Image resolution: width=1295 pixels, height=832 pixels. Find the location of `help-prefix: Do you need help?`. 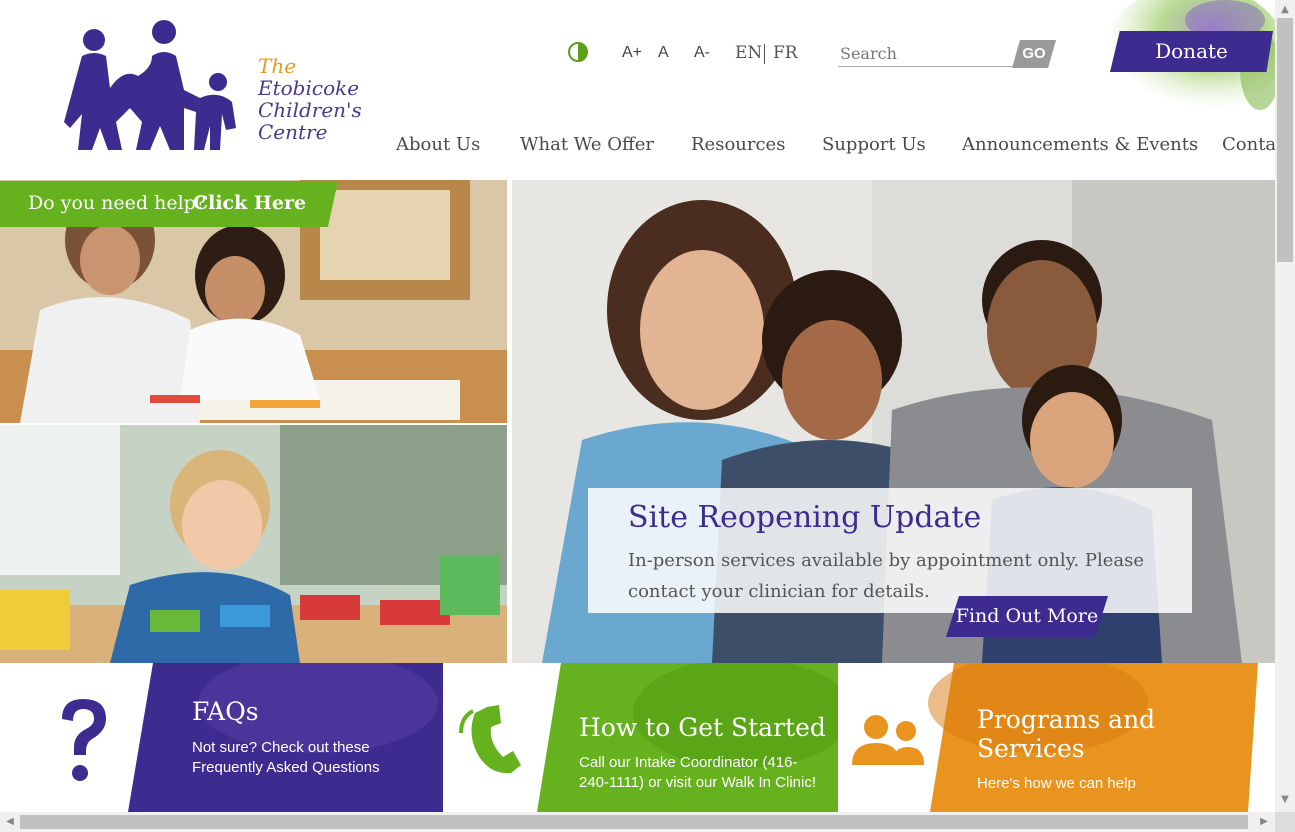

help-prefix: Do you need help? is located at coordinates (117, 203).